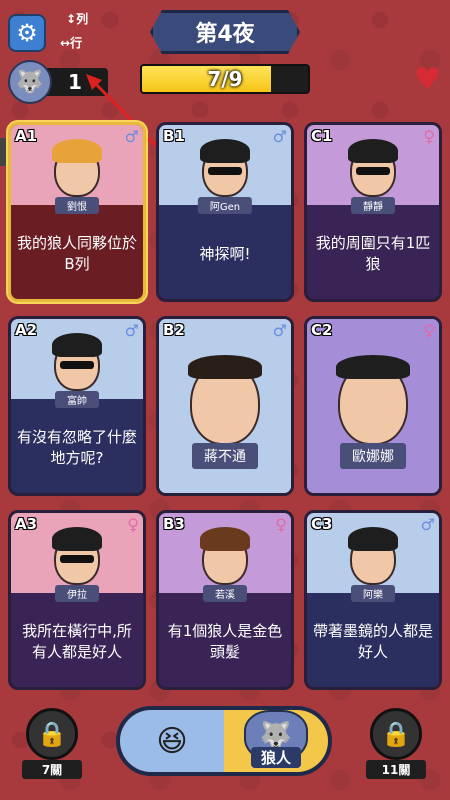 Image resolution: width=450 pixels, height=800 pixels. I want to click on clue-text: 神探啊!, so click(225, 253).